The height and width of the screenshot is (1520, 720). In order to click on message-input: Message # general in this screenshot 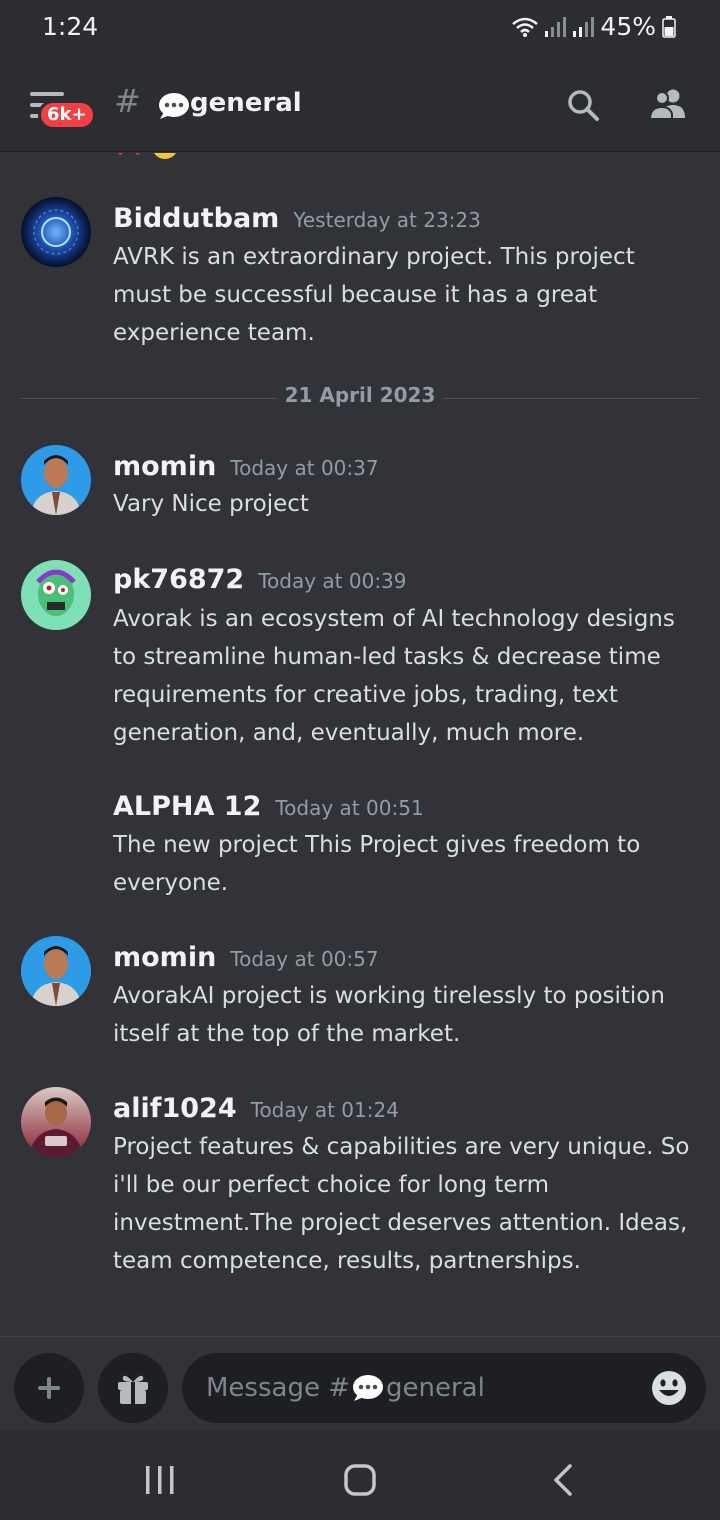, I will do `click(444, 1388)`.